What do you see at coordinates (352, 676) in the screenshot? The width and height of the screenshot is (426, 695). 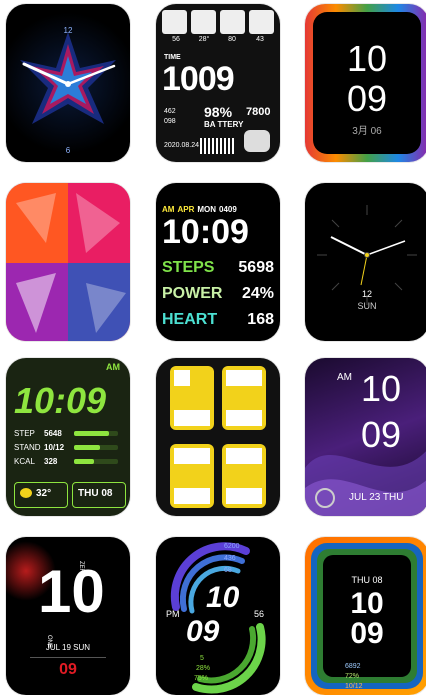 I see `battery: 72%` at bounding box center [352, 676].